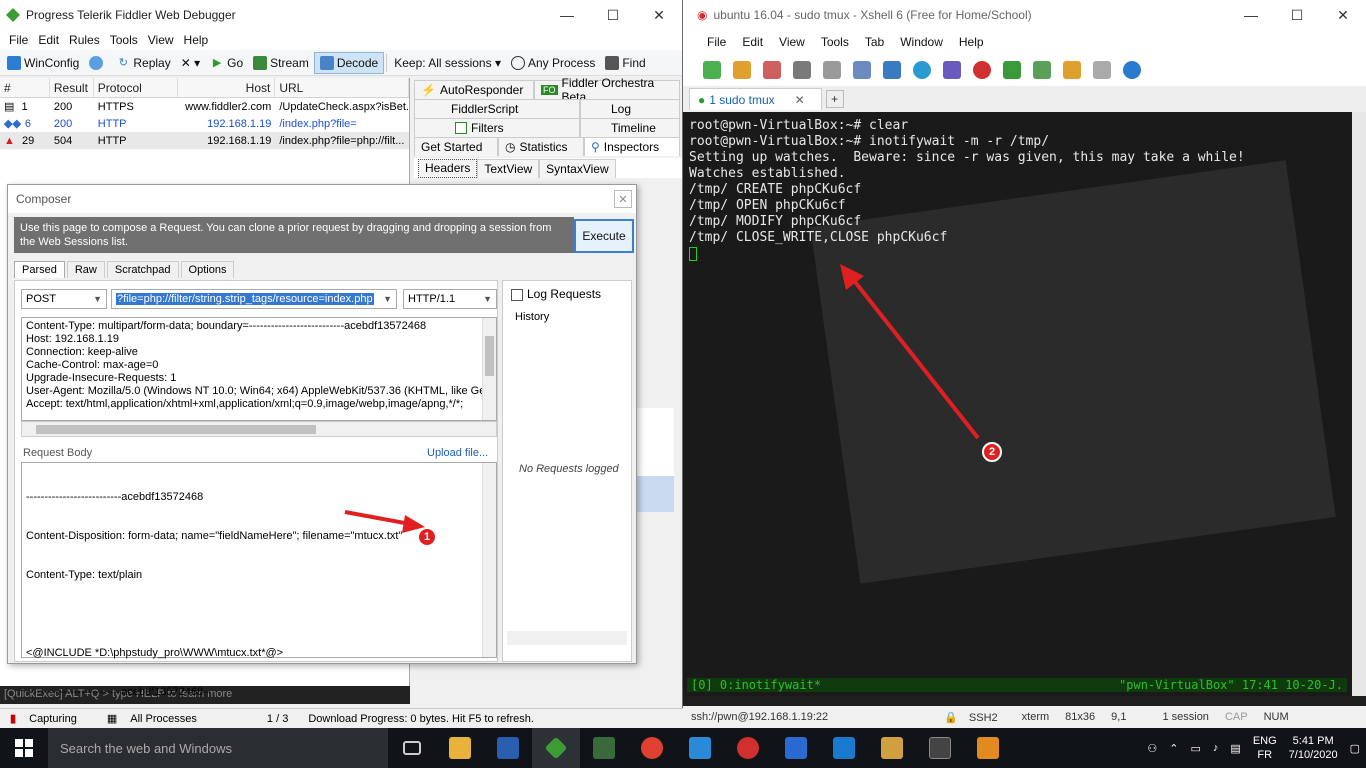 The image size is (1366, 768). I want to click on tab-statistics: ◷ Statistics, so click(541, 146).